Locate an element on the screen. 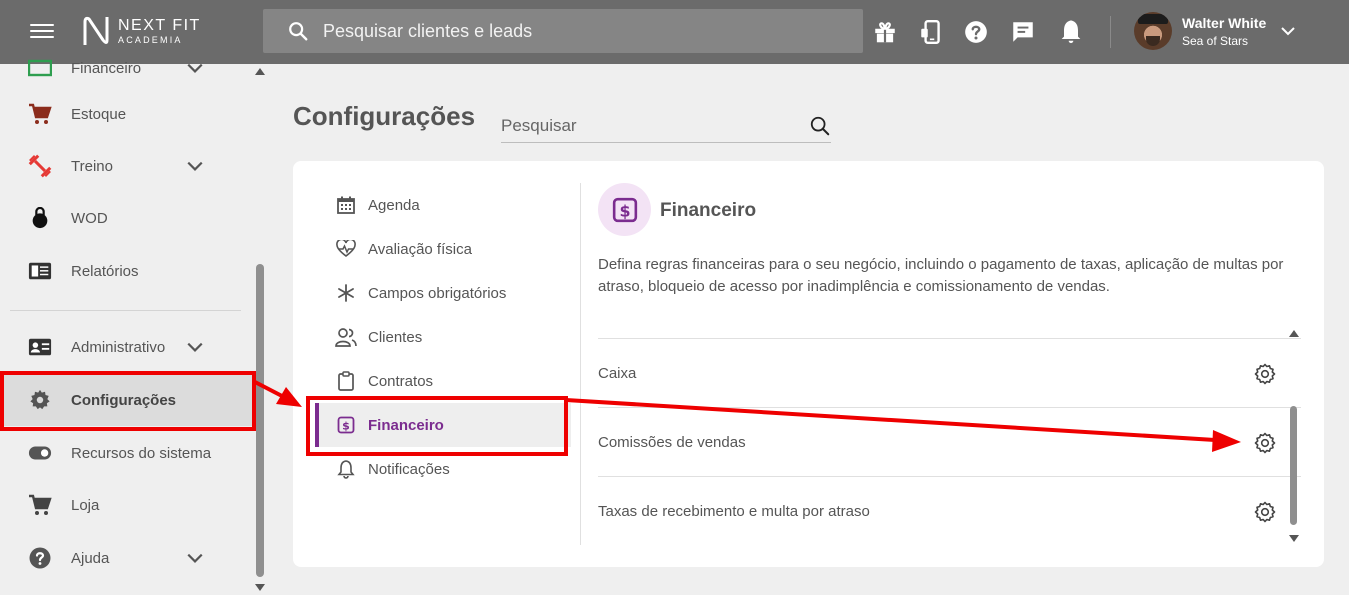  page-title: Configurações is located at coordinates (384, 116).